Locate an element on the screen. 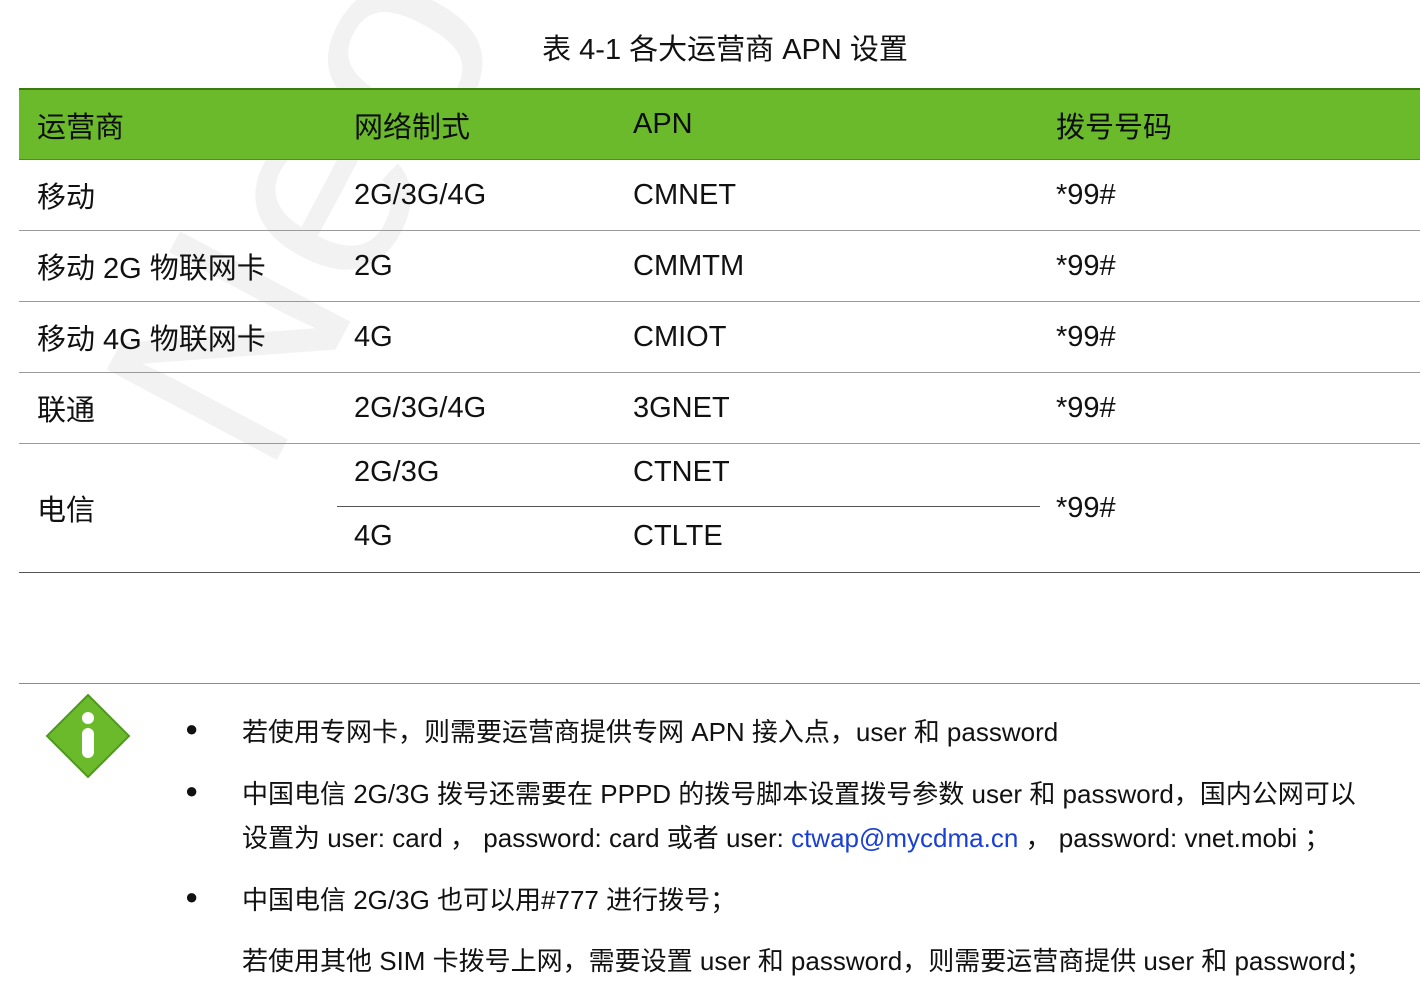 This screenshot has height=987, width=1420. header-dial: 拨号号码 is located at coordinates (1114, 127).